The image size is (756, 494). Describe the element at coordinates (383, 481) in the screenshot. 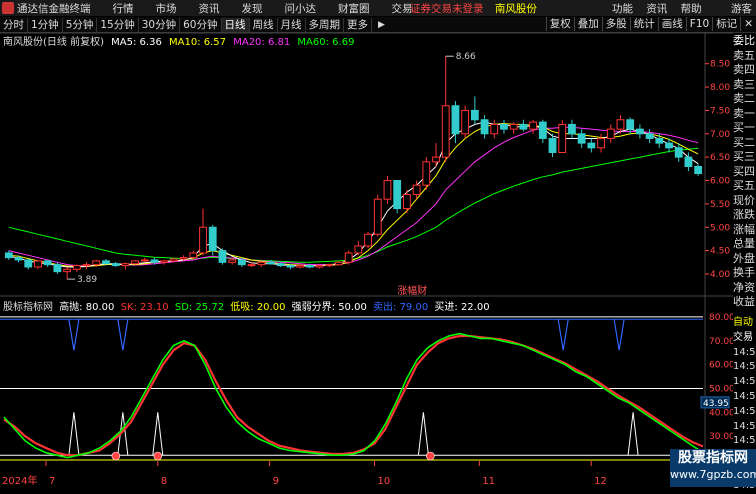

I see `date-month-label: 10` at that location.